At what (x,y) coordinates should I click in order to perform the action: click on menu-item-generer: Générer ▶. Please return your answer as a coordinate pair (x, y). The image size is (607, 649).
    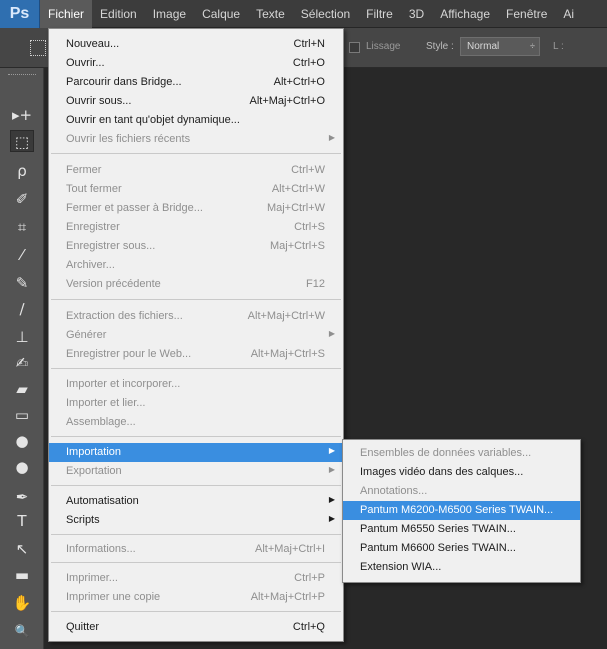
    Looking at the image, I should click on (196, 335).